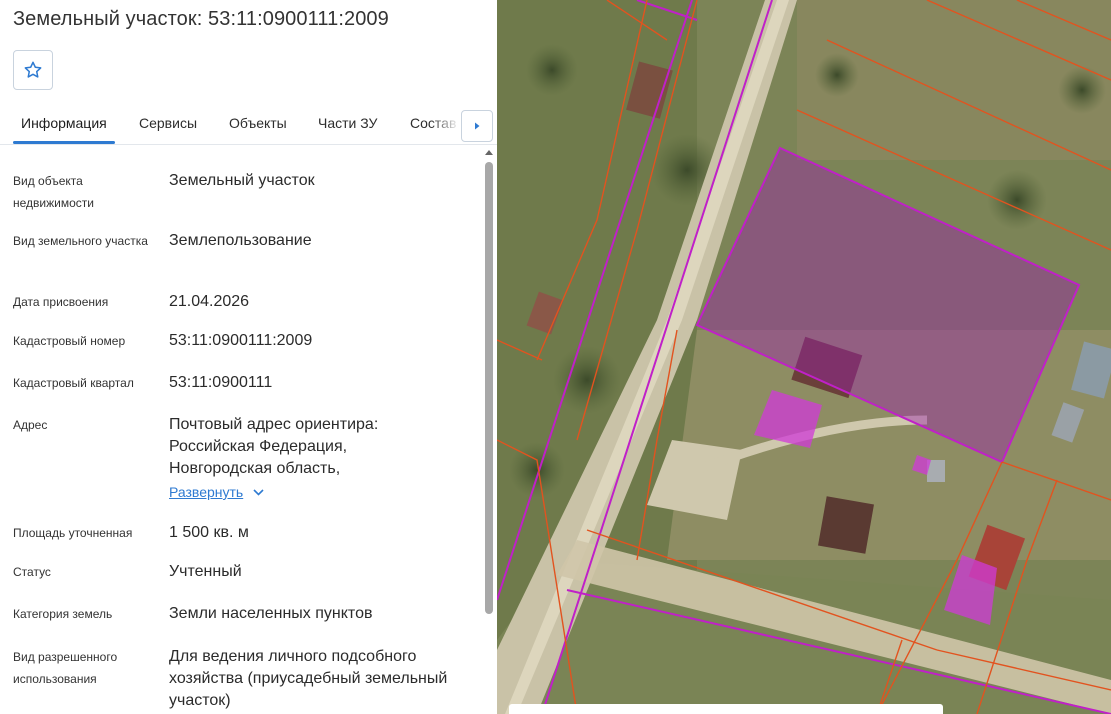 The image size is (1111, 714). Describe the element at coordinates (240, 240) in the screenshot. I see `value-land-type: Землепользование` at that location.